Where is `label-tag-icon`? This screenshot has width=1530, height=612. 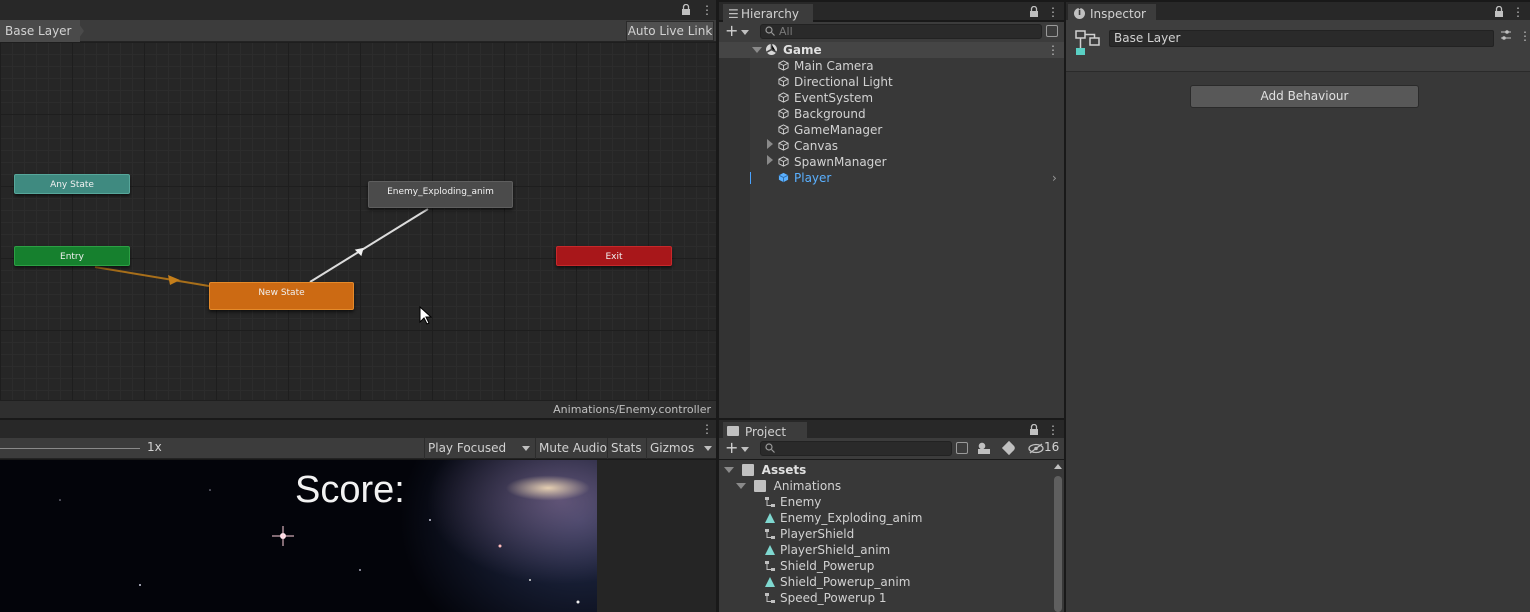
label-tag-icon is located at coordinates (1009, 448).